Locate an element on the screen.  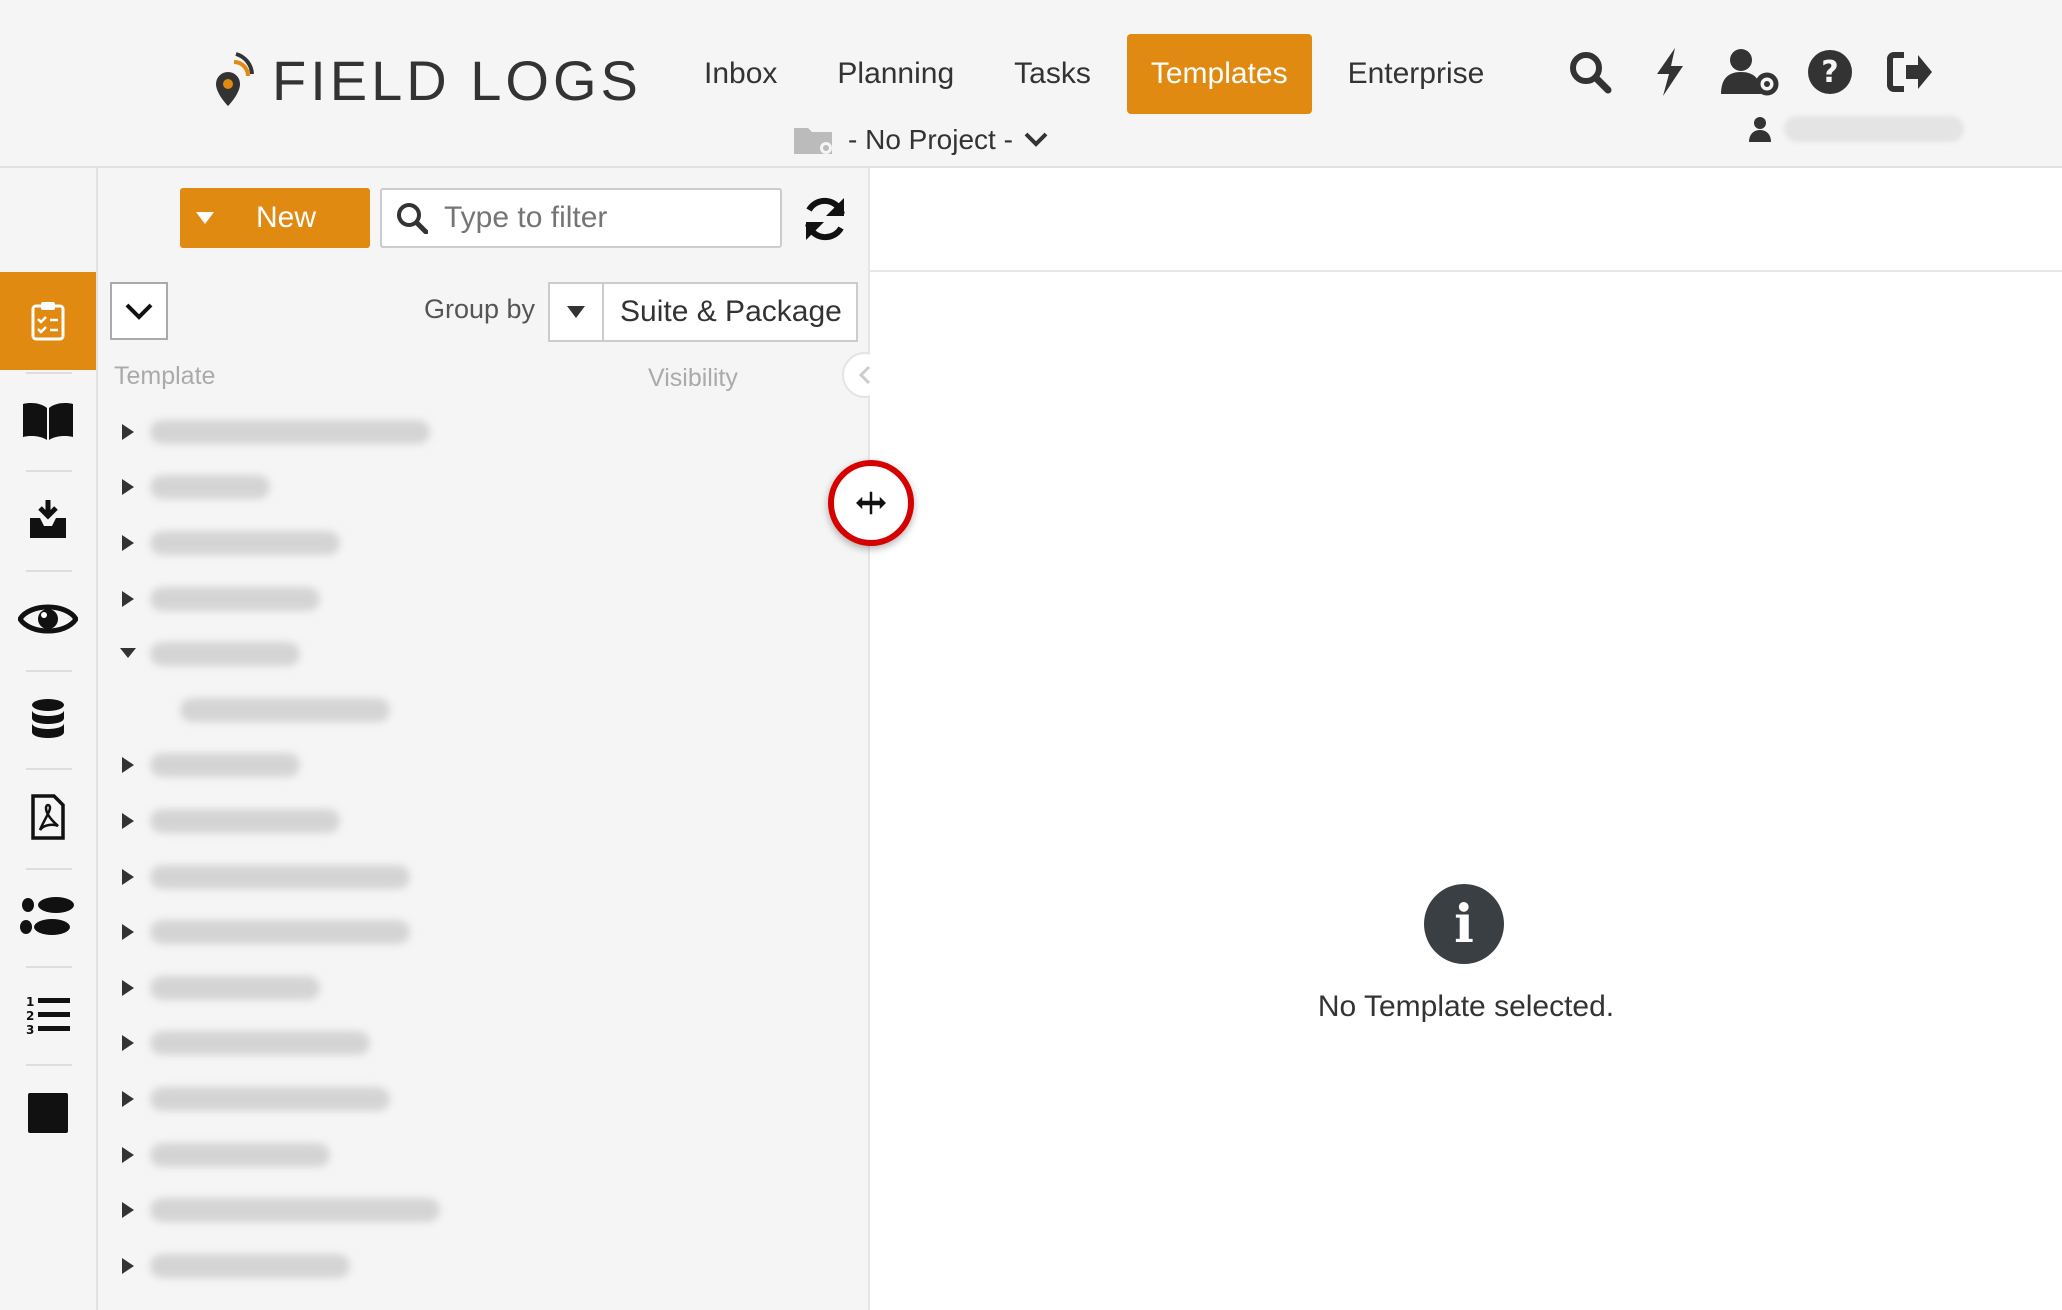
current-user is located at coordinates (1856, 129).